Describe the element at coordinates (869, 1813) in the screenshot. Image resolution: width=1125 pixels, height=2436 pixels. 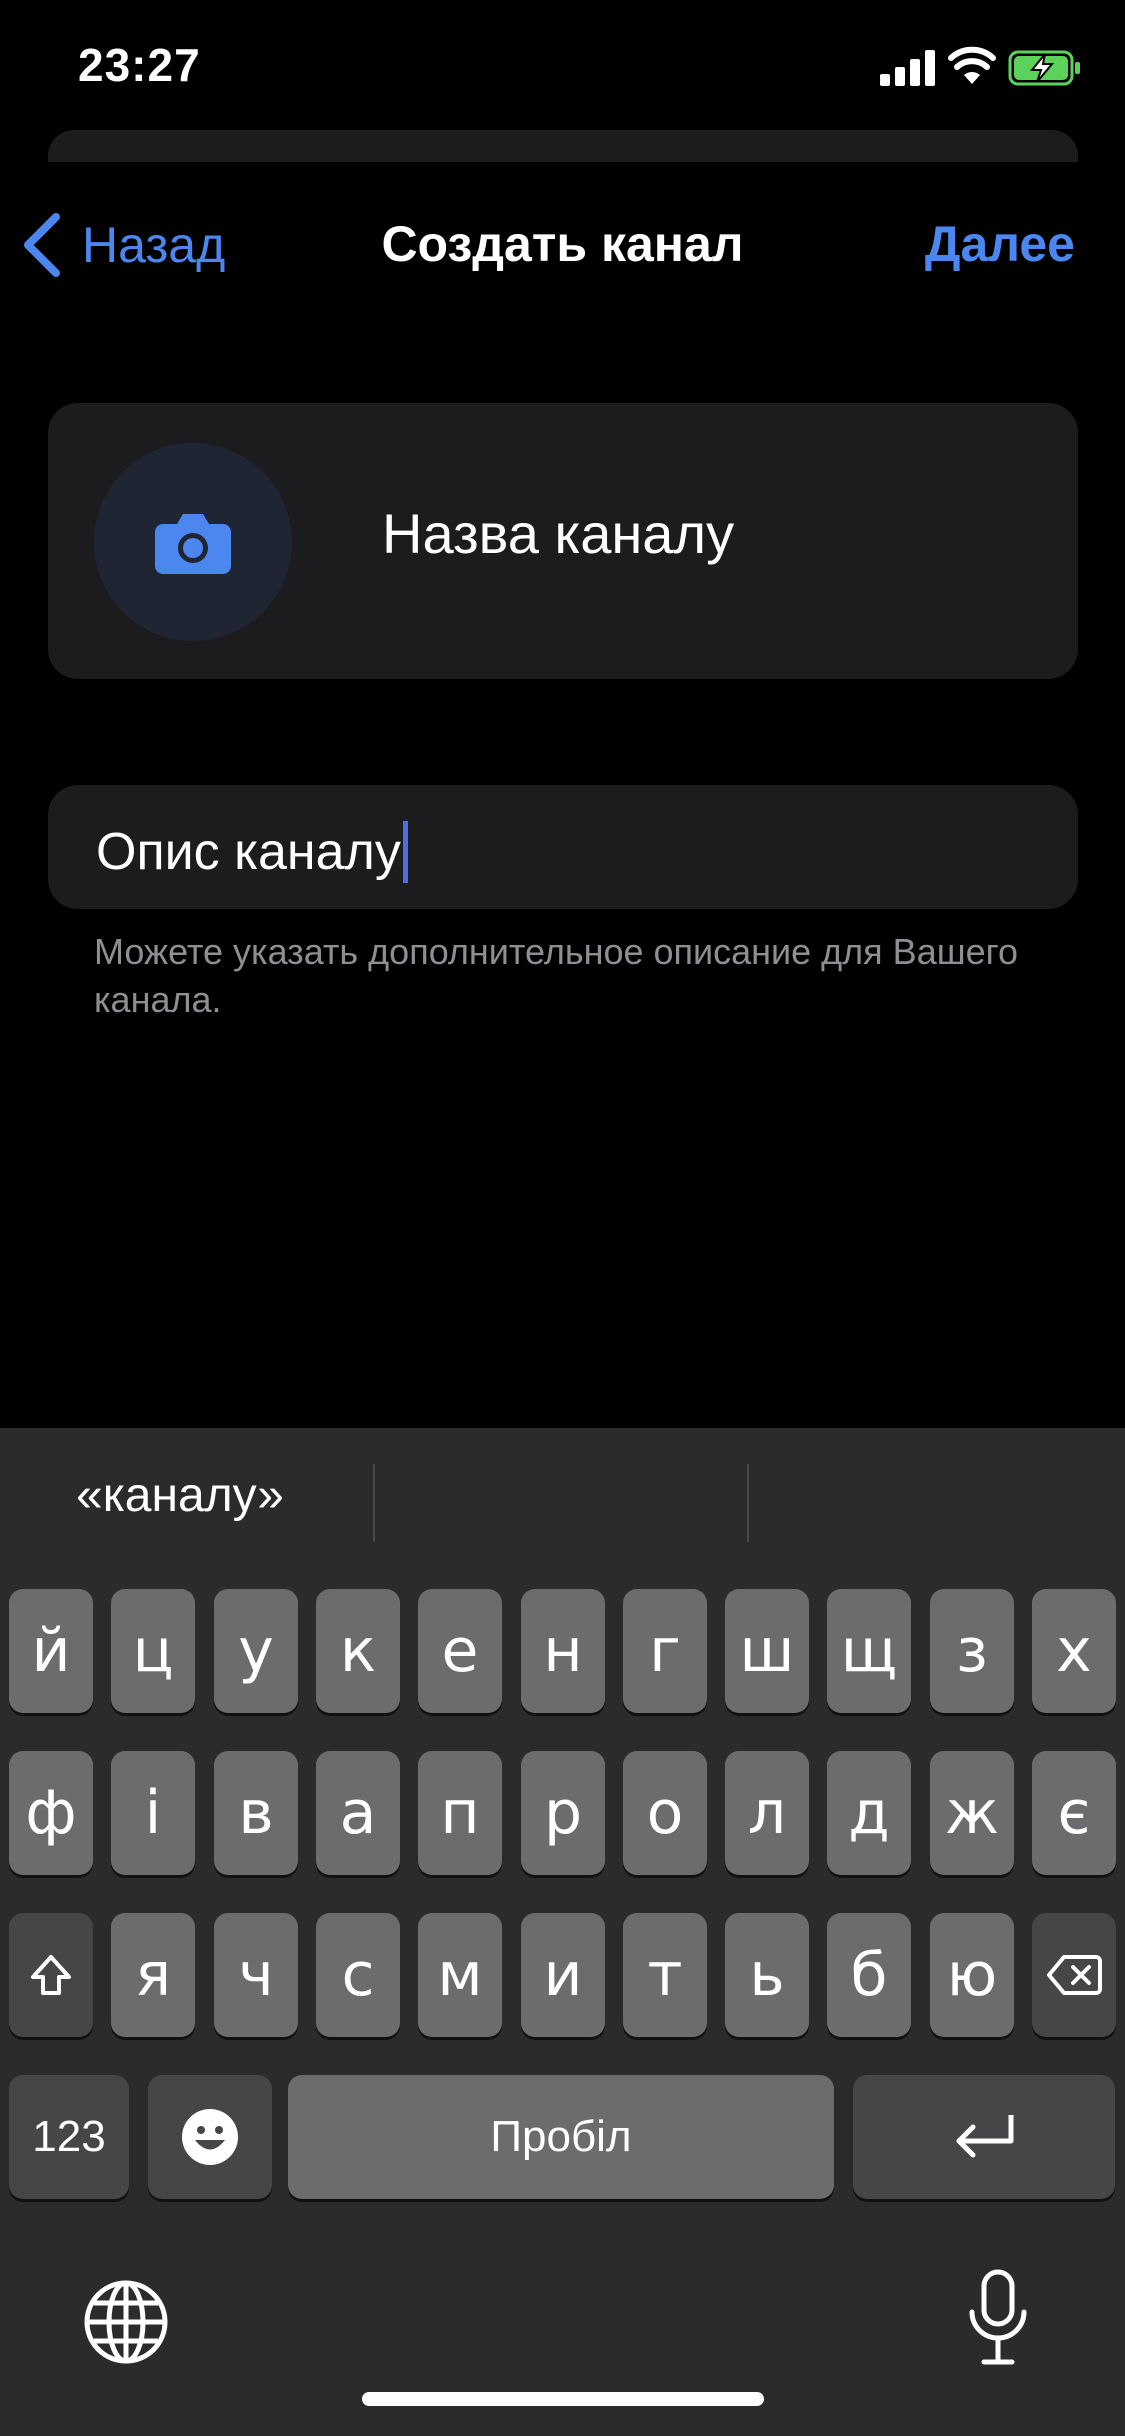
I see `key: д` at that location.